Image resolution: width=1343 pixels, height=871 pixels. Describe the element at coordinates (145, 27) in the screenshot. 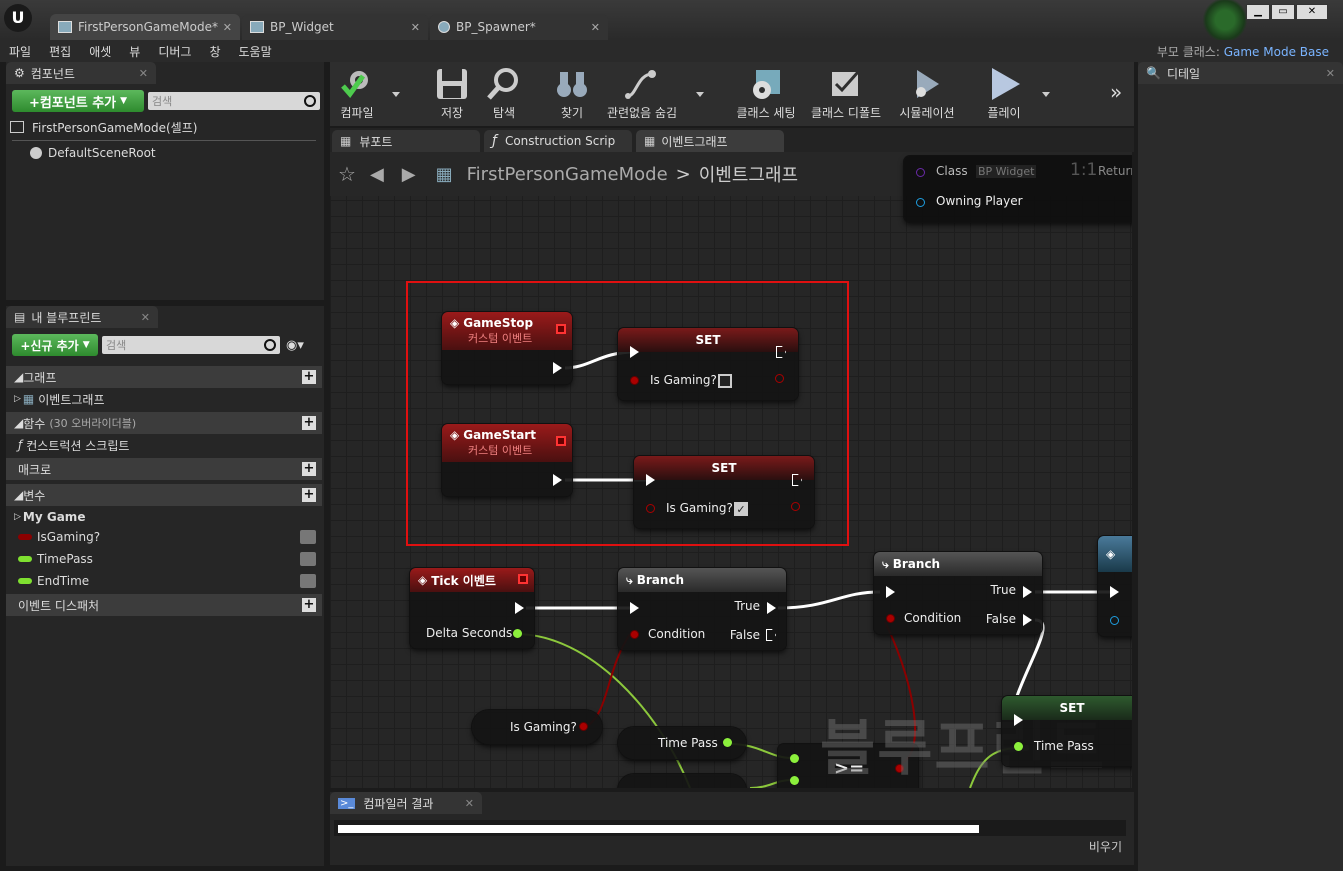

I see `document-tab-firstpersongamemode: FirstPersonGameMode* ✕` at that location.